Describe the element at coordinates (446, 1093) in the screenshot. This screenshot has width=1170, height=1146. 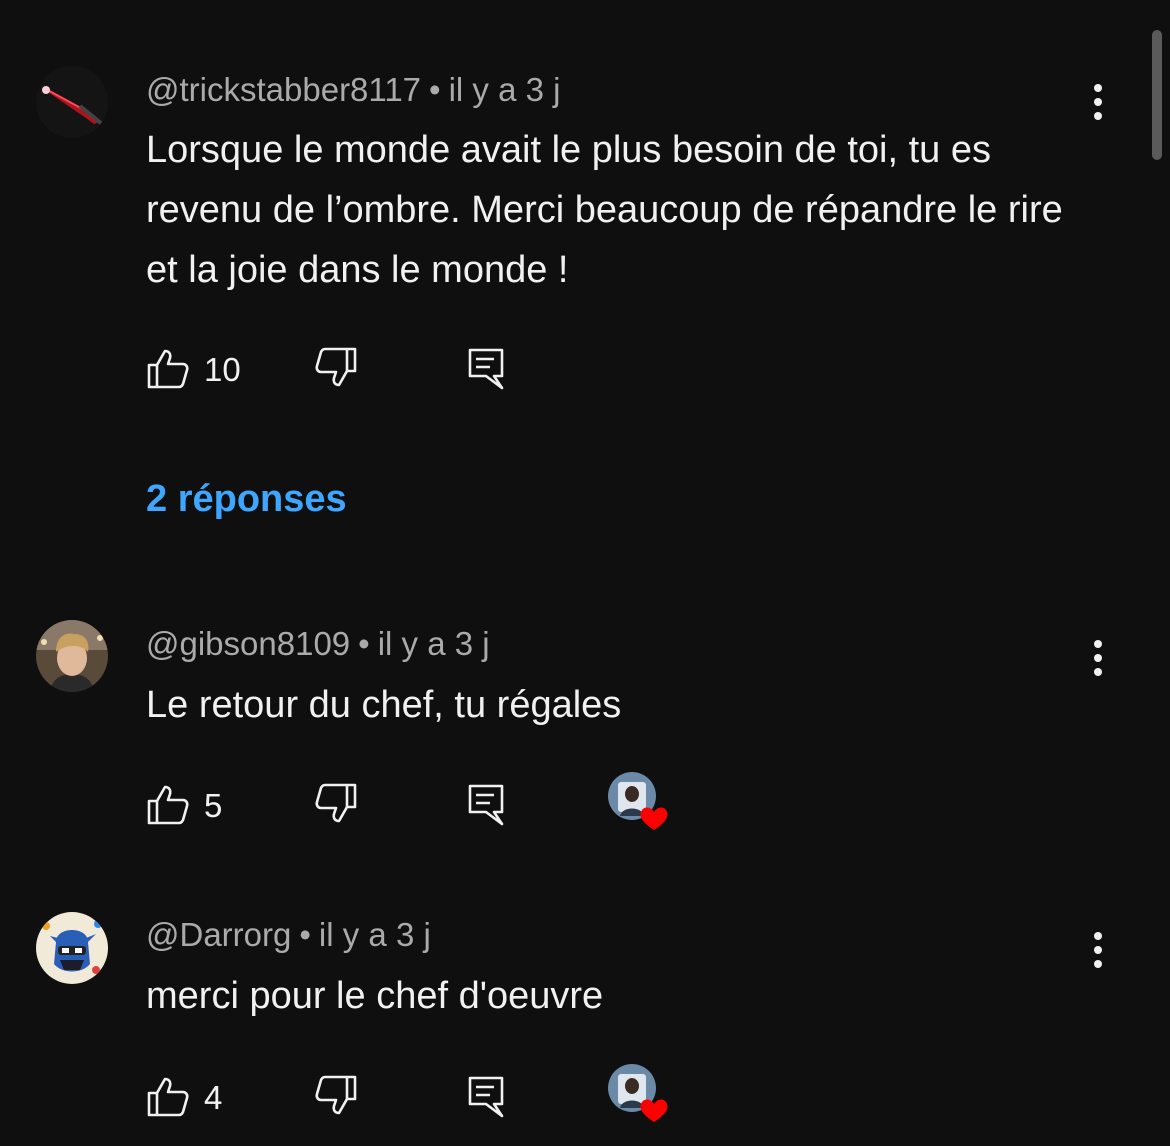
I see `comment-actions: 4` at that location.